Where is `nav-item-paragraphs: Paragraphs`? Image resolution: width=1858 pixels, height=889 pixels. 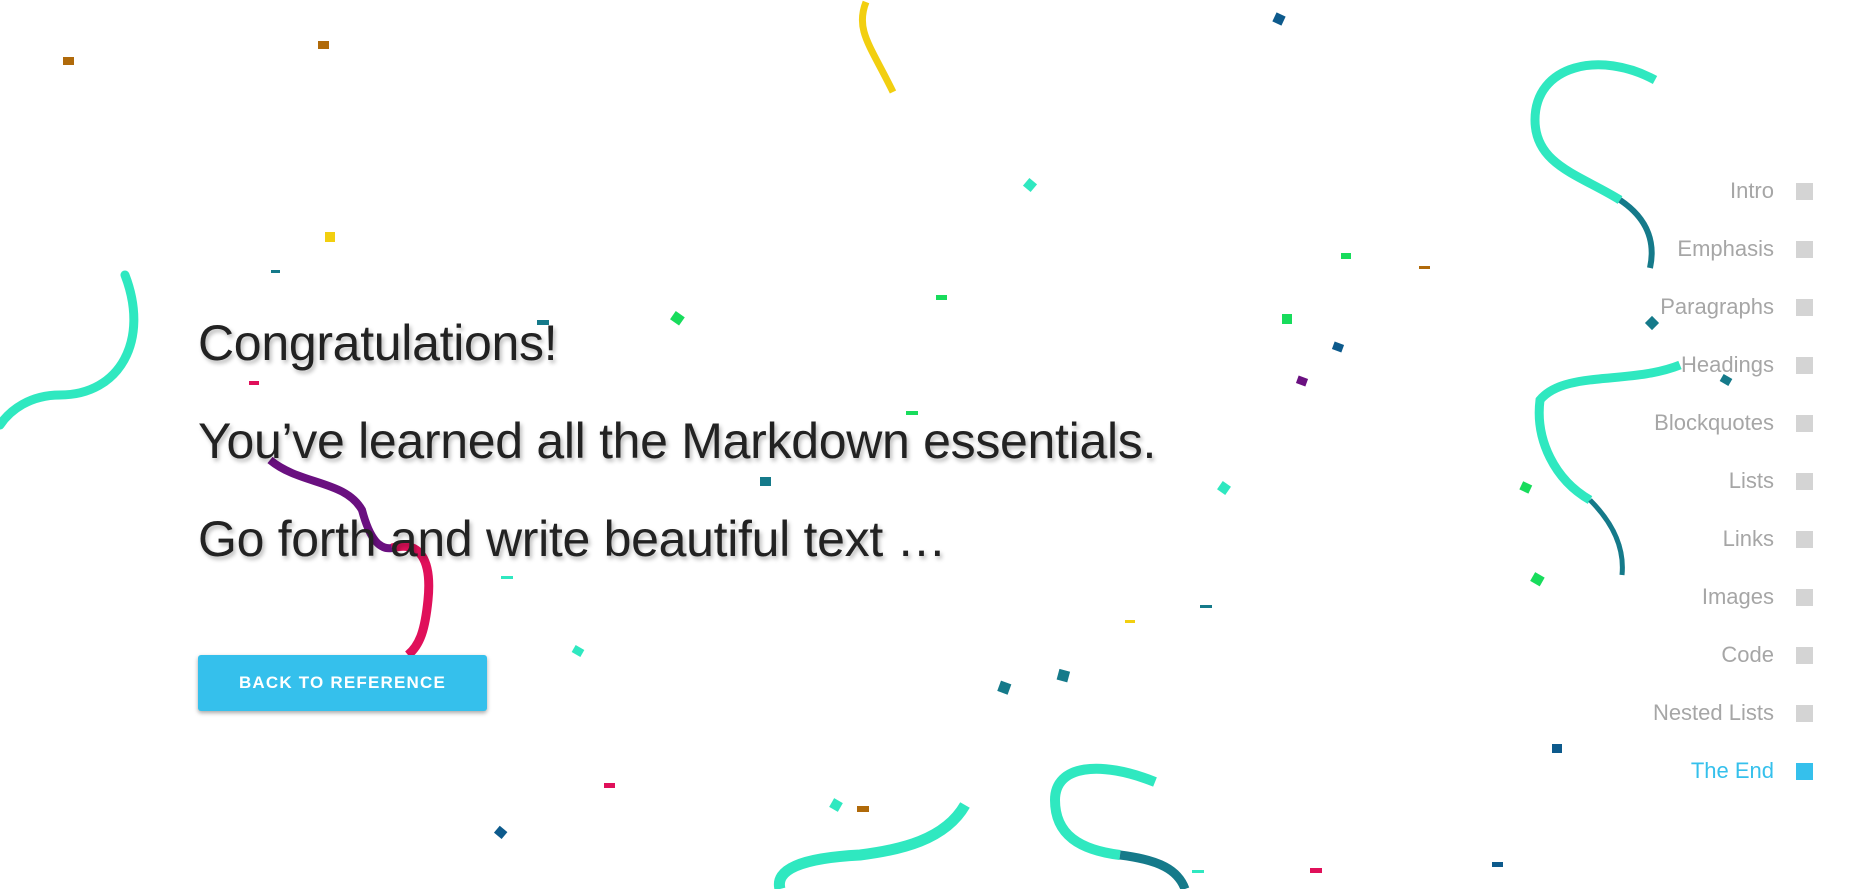
nav-item-paragraphs: Paragraphs is located at coordinates (1733, 307).